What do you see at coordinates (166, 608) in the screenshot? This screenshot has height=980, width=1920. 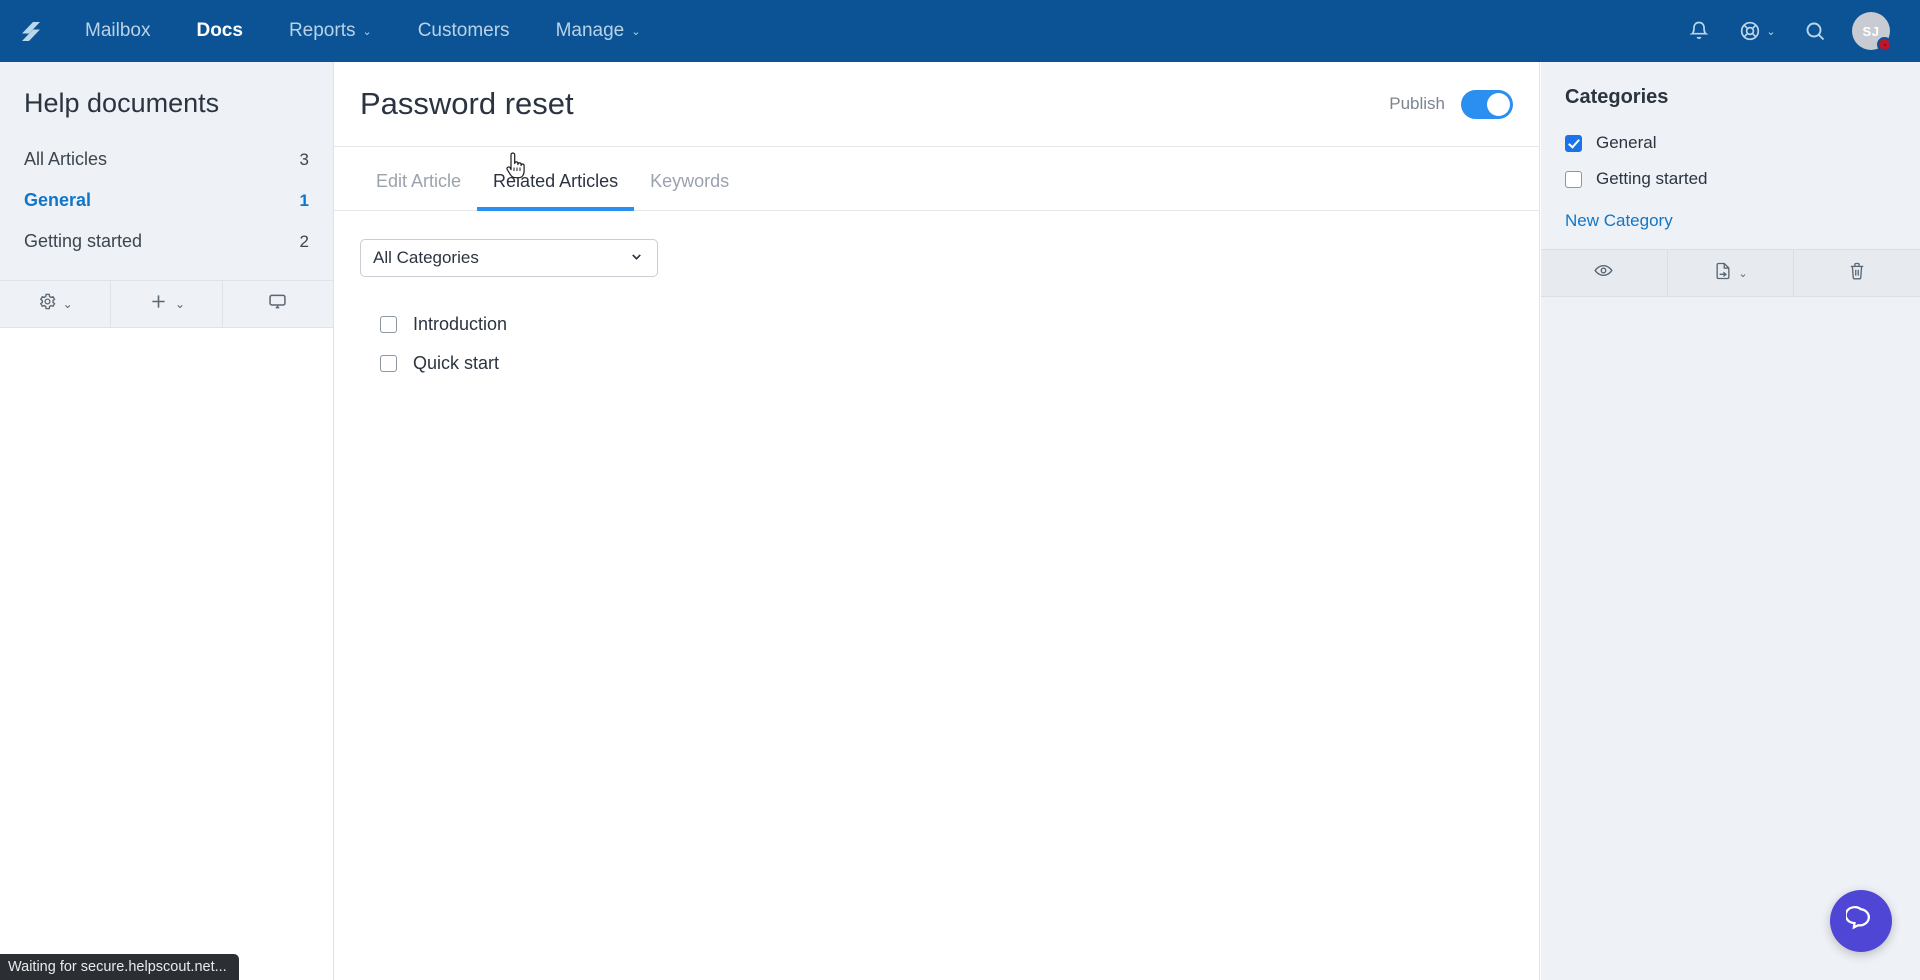 I see `sidebar-body` at bounding box center [166, 608].